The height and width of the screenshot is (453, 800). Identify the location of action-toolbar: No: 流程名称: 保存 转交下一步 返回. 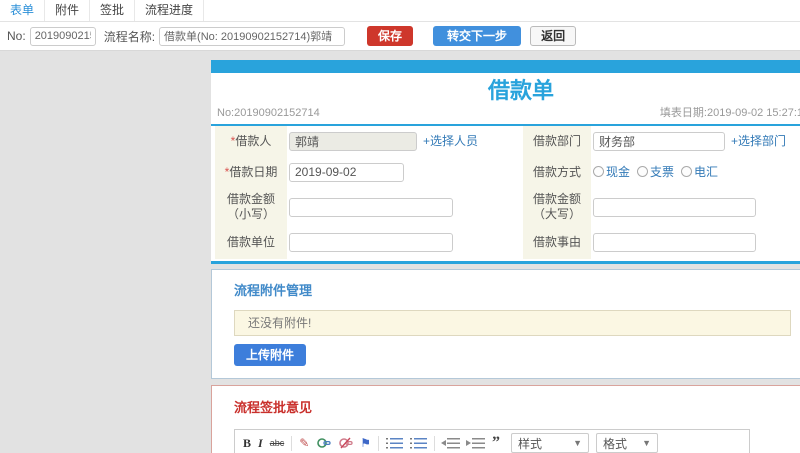
(400, 36).